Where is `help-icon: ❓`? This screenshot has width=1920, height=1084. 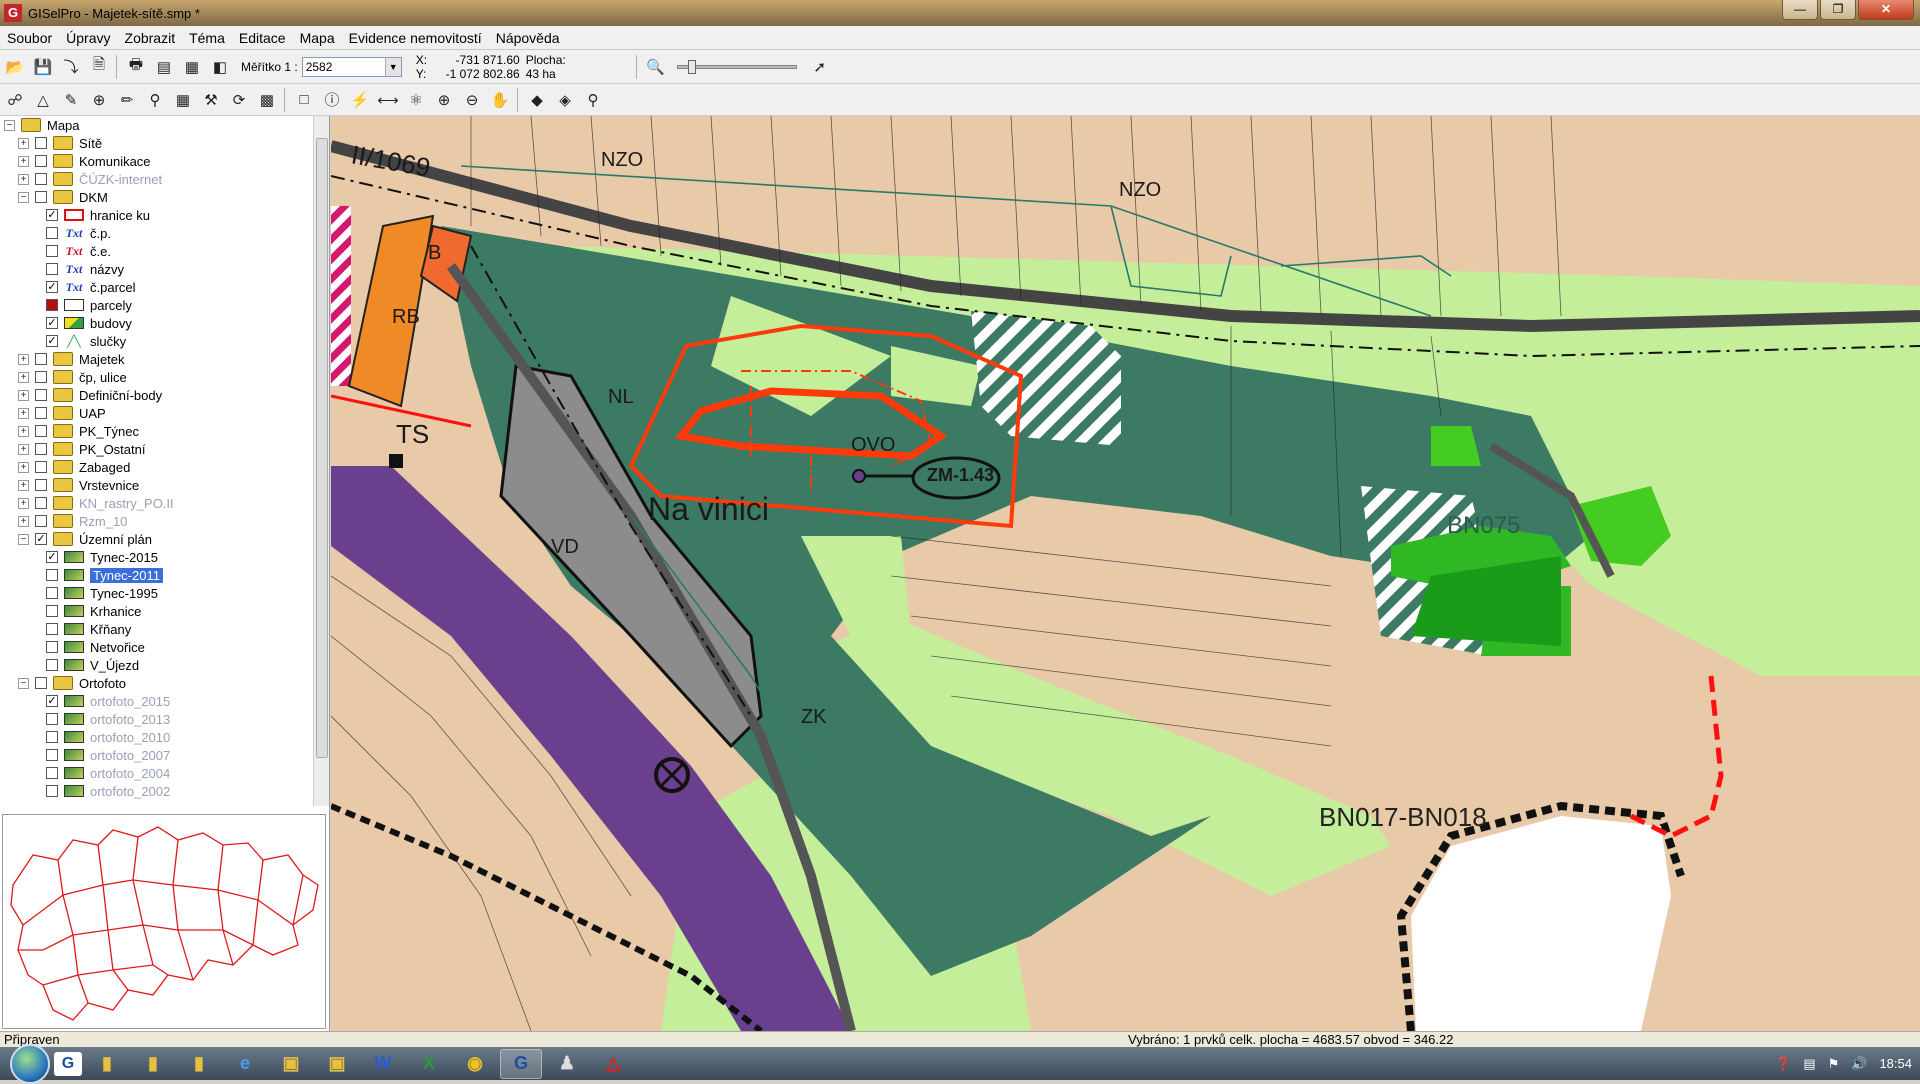 help-icon: ❓ is located at coordinates (1783, 1064).